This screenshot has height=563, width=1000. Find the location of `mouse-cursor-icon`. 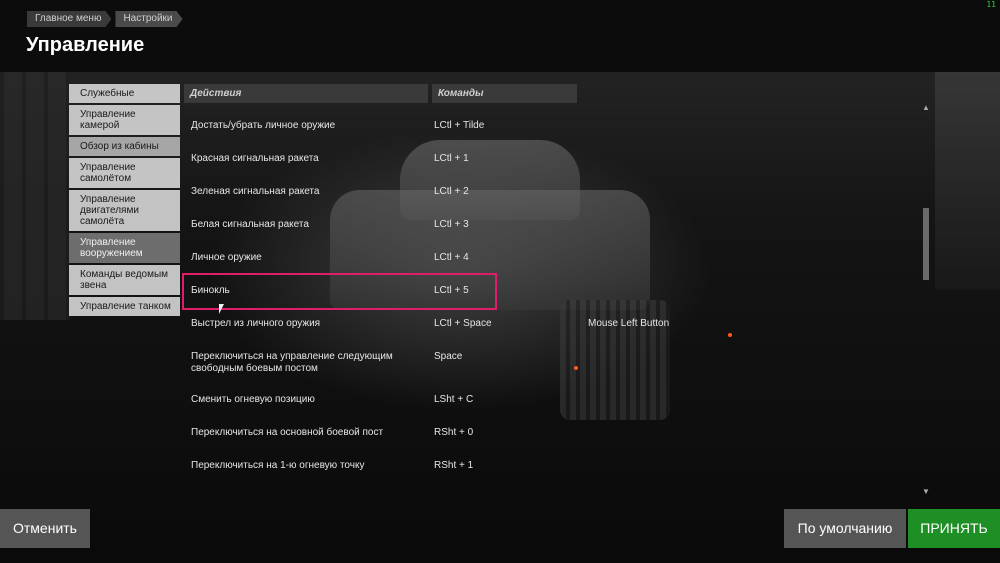

mouse-cursor-icon is located at coordinates (221, 309).